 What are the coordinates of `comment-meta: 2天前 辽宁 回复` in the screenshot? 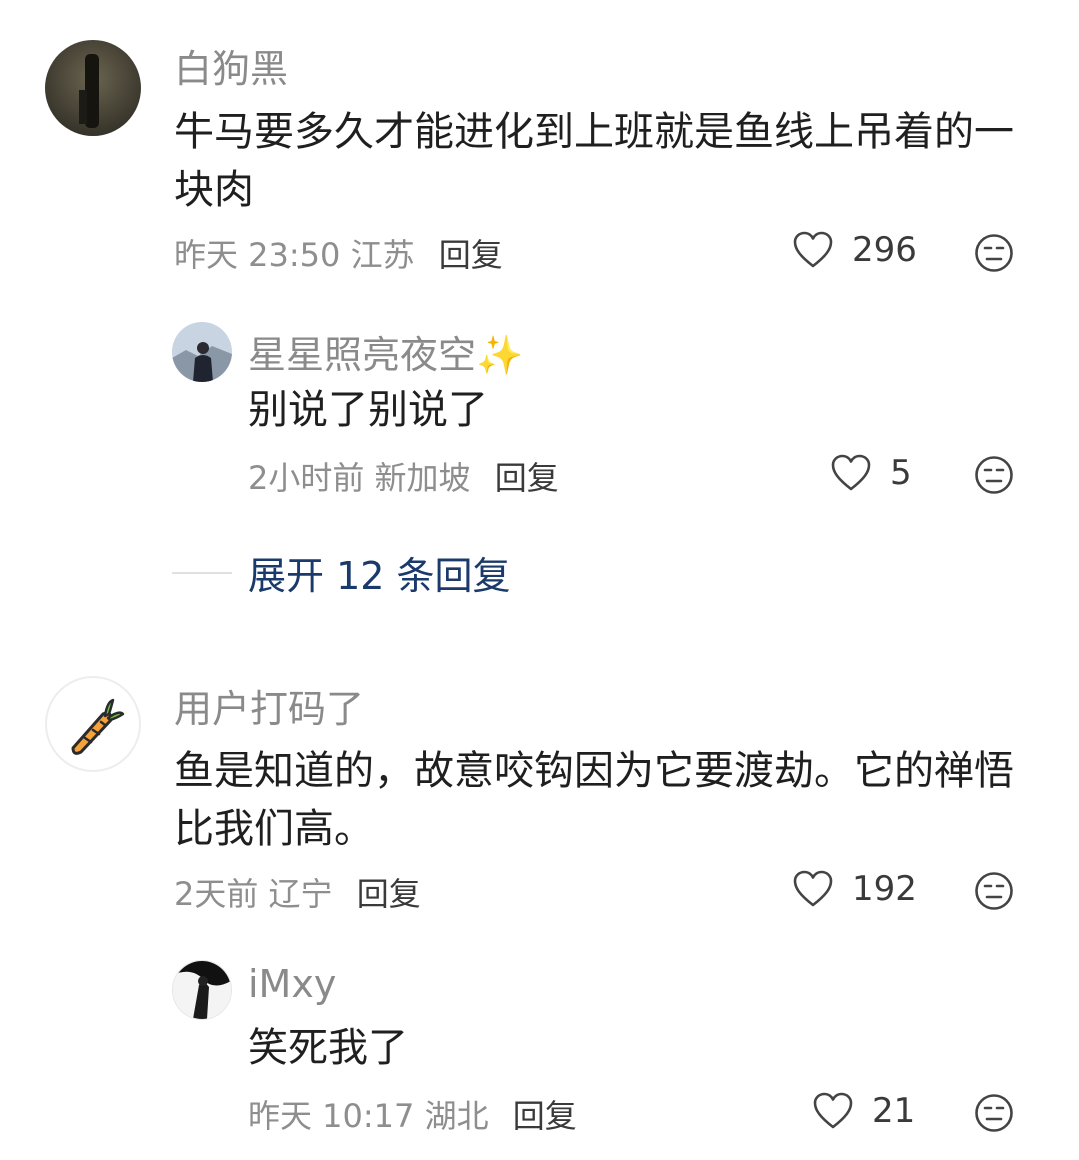 It's located at (297, 892).